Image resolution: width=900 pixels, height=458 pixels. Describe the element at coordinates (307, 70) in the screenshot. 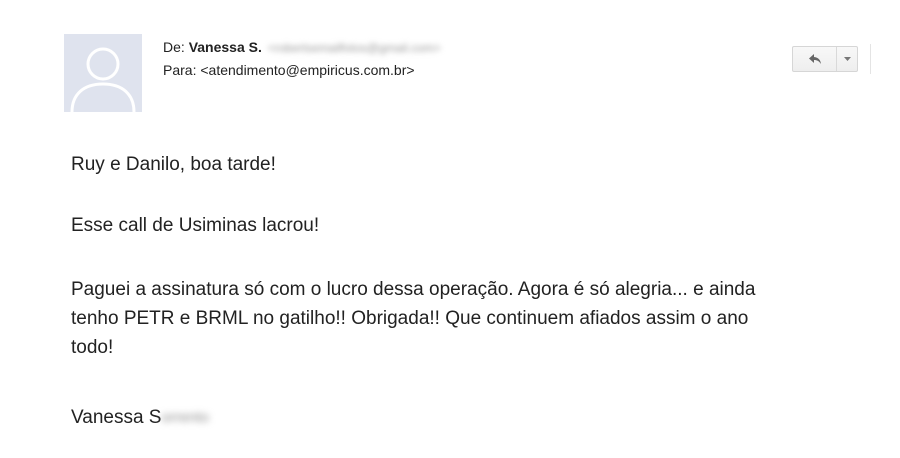

I see `recipient-address: <atendimento@empiricus.com.br>` at that location.